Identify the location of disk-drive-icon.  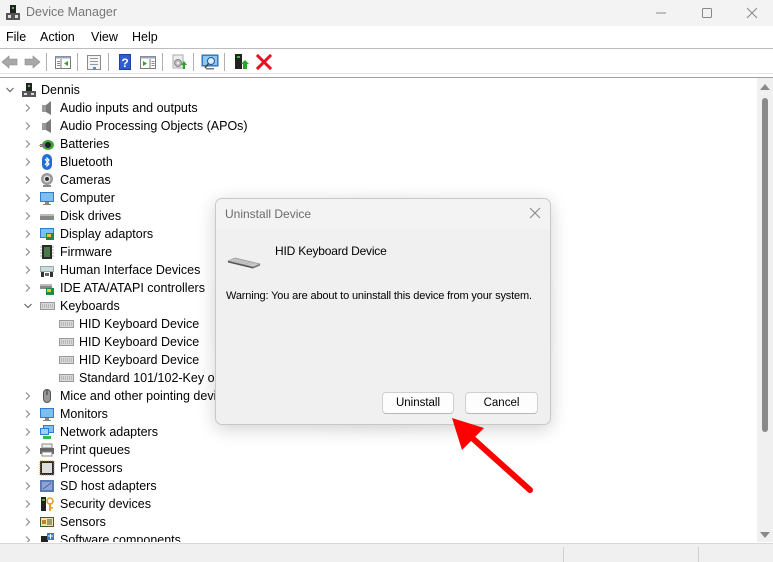
(47, 216).